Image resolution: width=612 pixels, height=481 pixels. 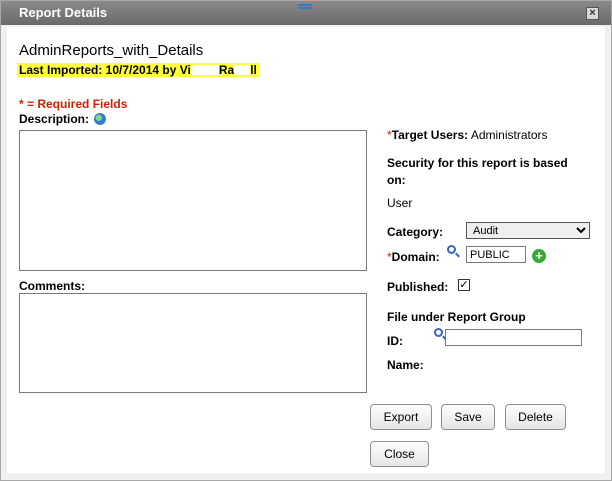 I want to click on dialog-title: Report Details, so click(x=63, y=12).